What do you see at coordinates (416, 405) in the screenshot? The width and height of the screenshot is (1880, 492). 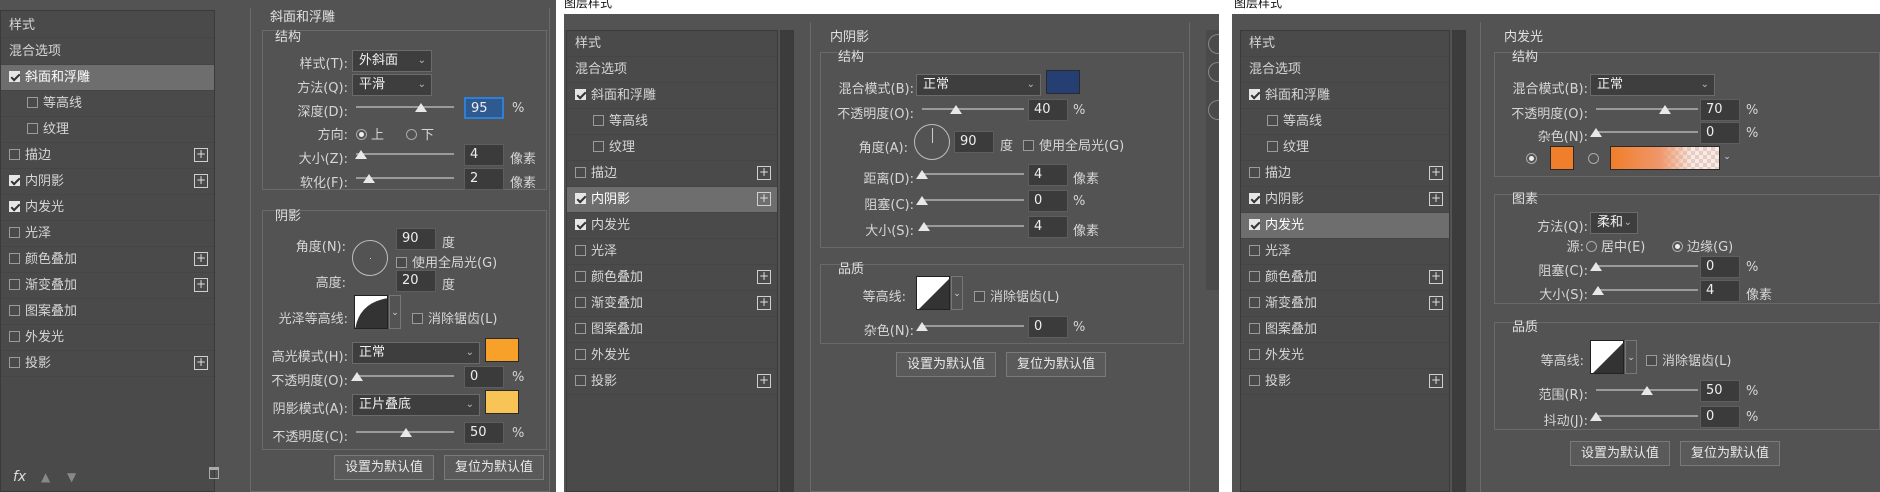 I see `shadow-mode-select: 正片叠底 ⌄` at bounding box center [416, 405].